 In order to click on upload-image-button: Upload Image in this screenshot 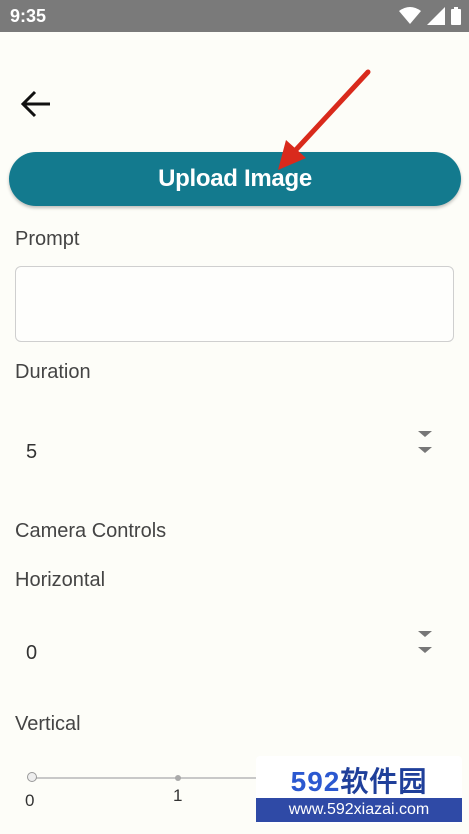, I will do `click(235, 179)`.